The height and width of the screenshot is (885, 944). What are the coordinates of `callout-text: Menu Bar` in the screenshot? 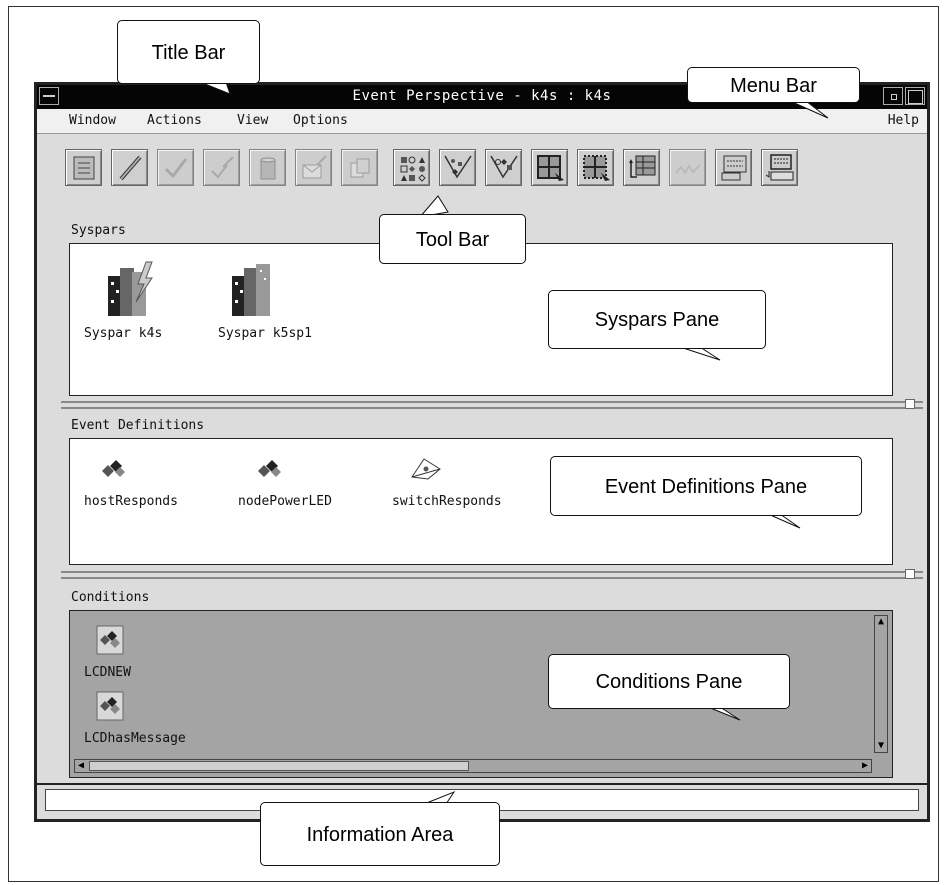 It's located at (773, 86).